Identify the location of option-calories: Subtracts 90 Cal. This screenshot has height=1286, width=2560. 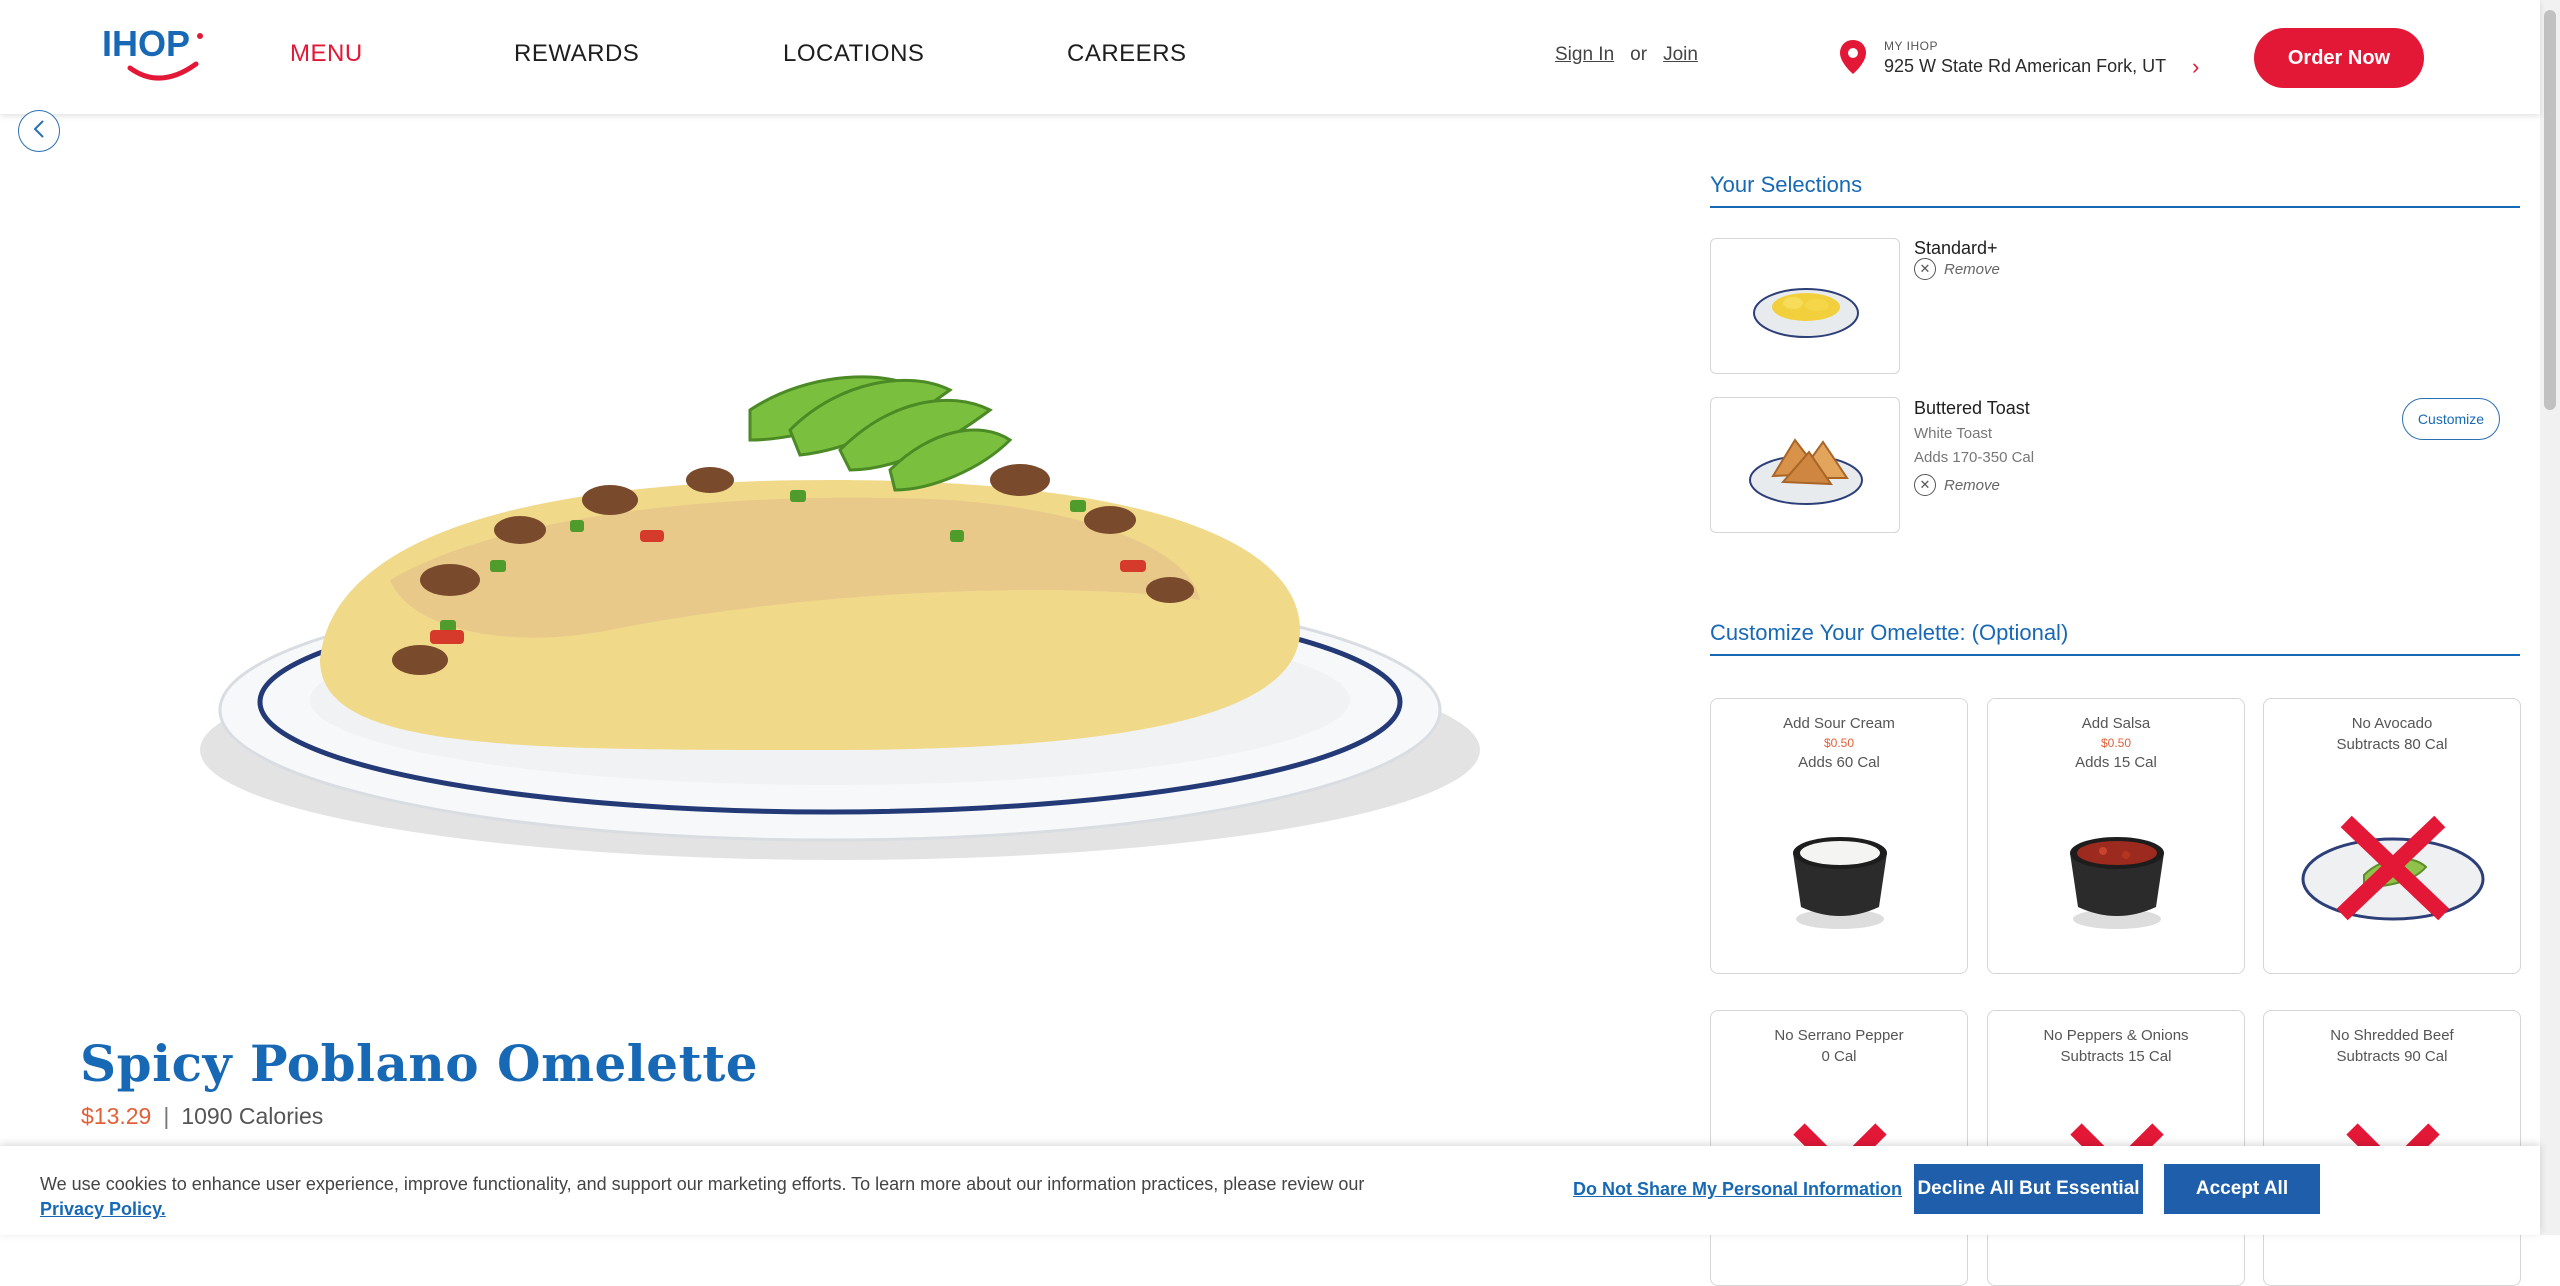
(2392, 1056).